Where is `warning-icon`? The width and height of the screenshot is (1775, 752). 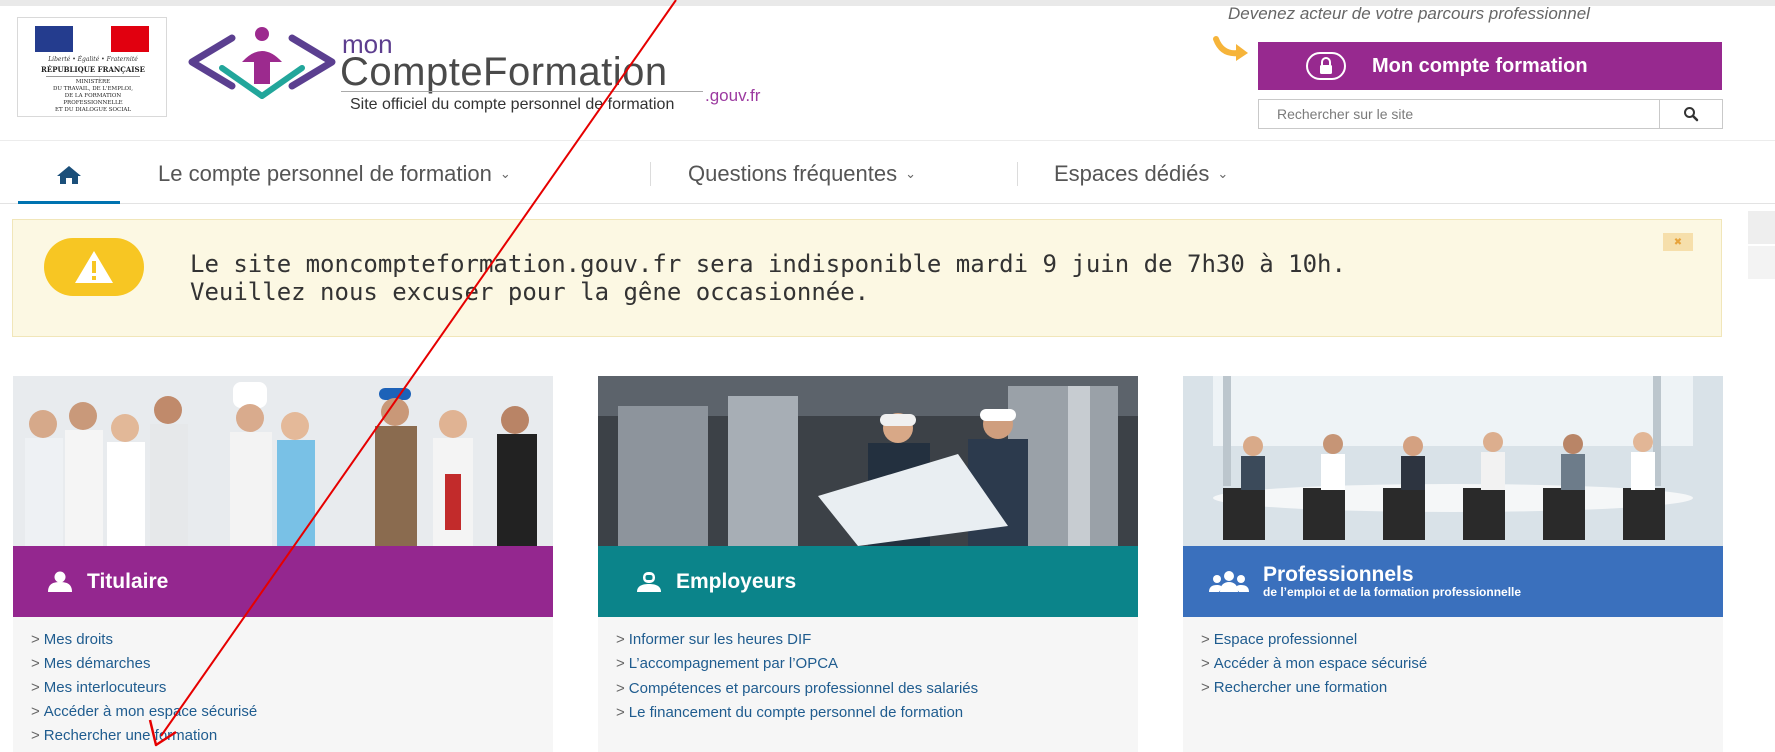
warning-icon is located at coordinates (94, 267).